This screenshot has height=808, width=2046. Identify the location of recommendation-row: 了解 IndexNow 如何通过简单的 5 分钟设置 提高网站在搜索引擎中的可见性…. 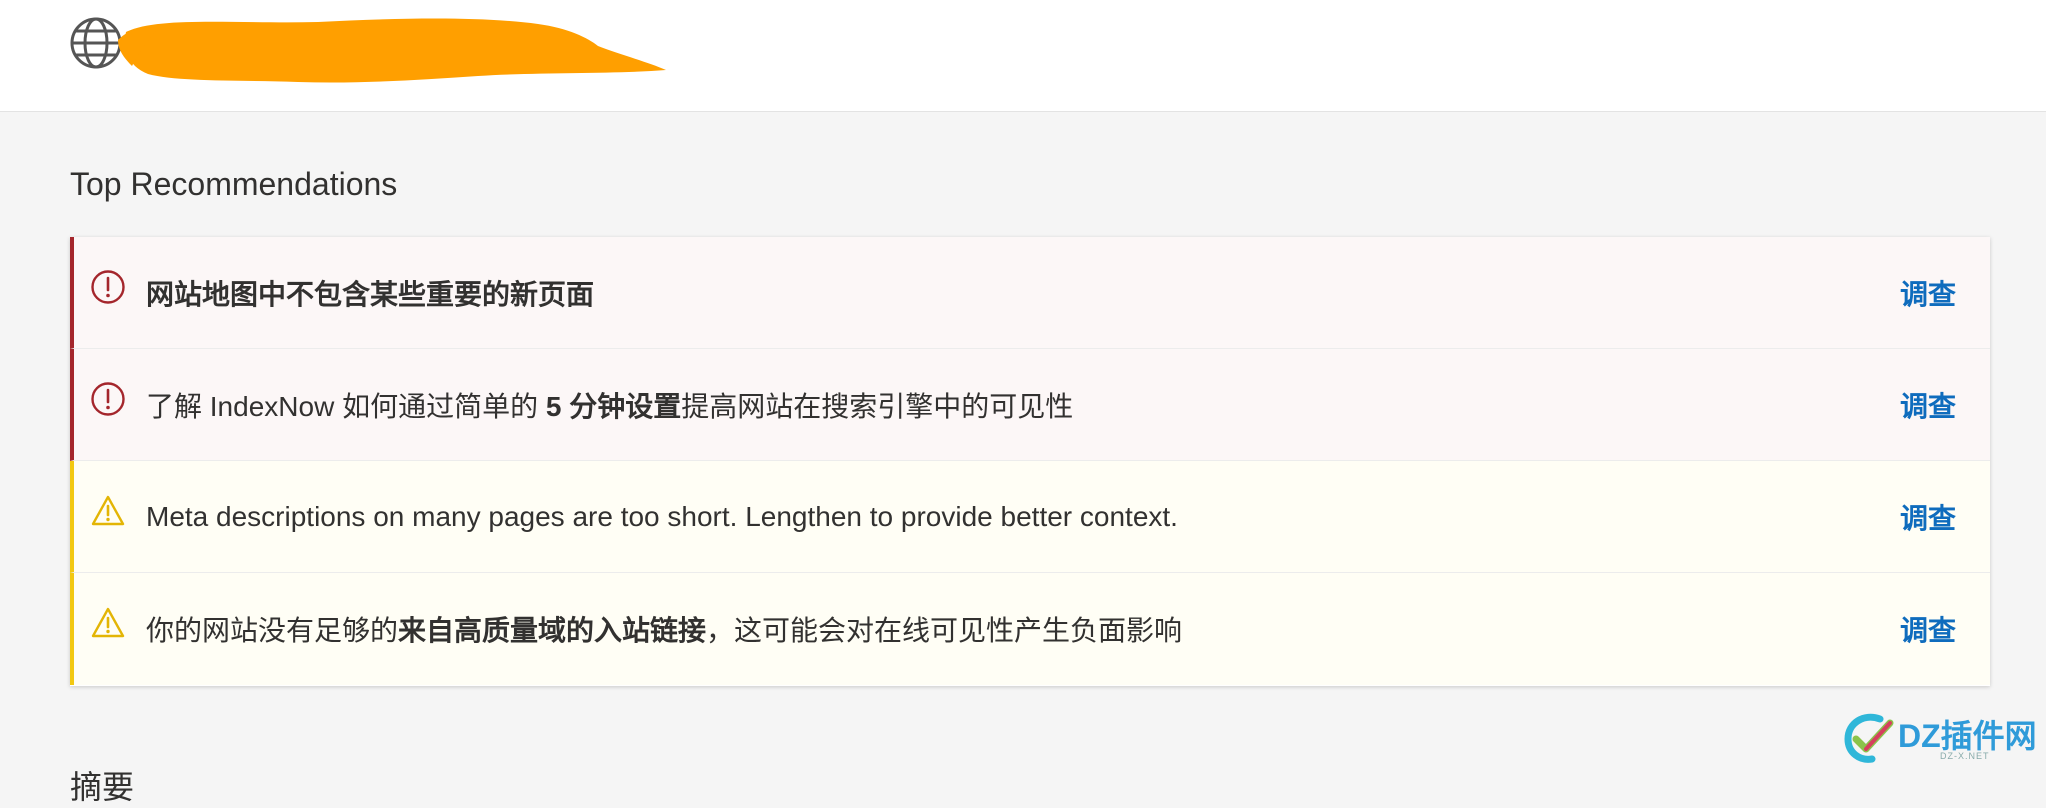
(1030, 405).